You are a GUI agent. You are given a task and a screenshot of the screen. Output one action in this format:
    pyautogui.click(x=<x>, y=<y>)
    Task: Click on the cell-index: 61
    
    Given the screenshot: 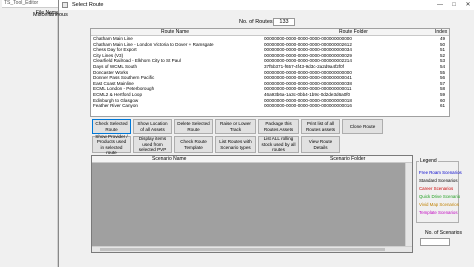 What is the action you would take?
    pyautogui.click(x=443, y=106)
    